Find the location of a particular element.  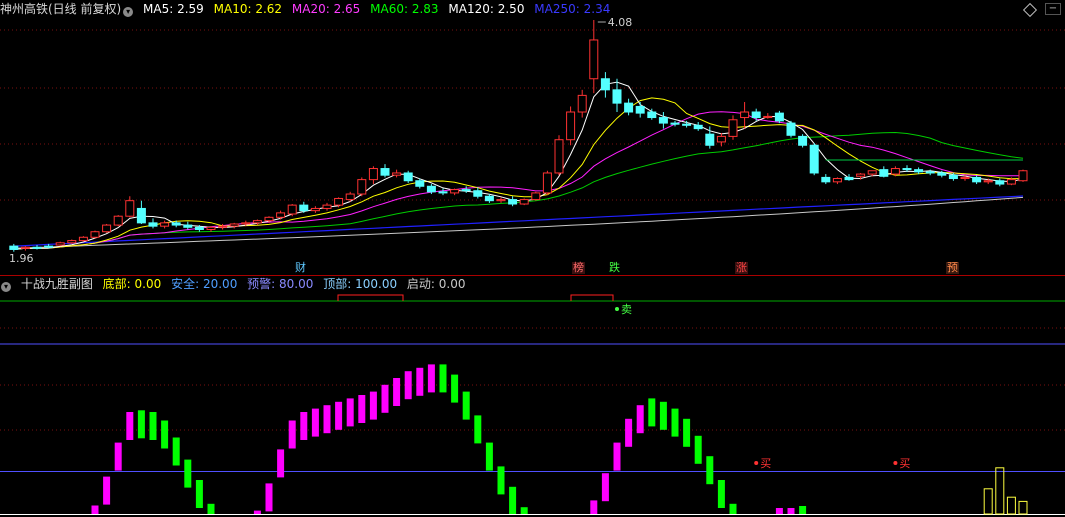

buy-signal-dot is located at coordinates (895, 463).